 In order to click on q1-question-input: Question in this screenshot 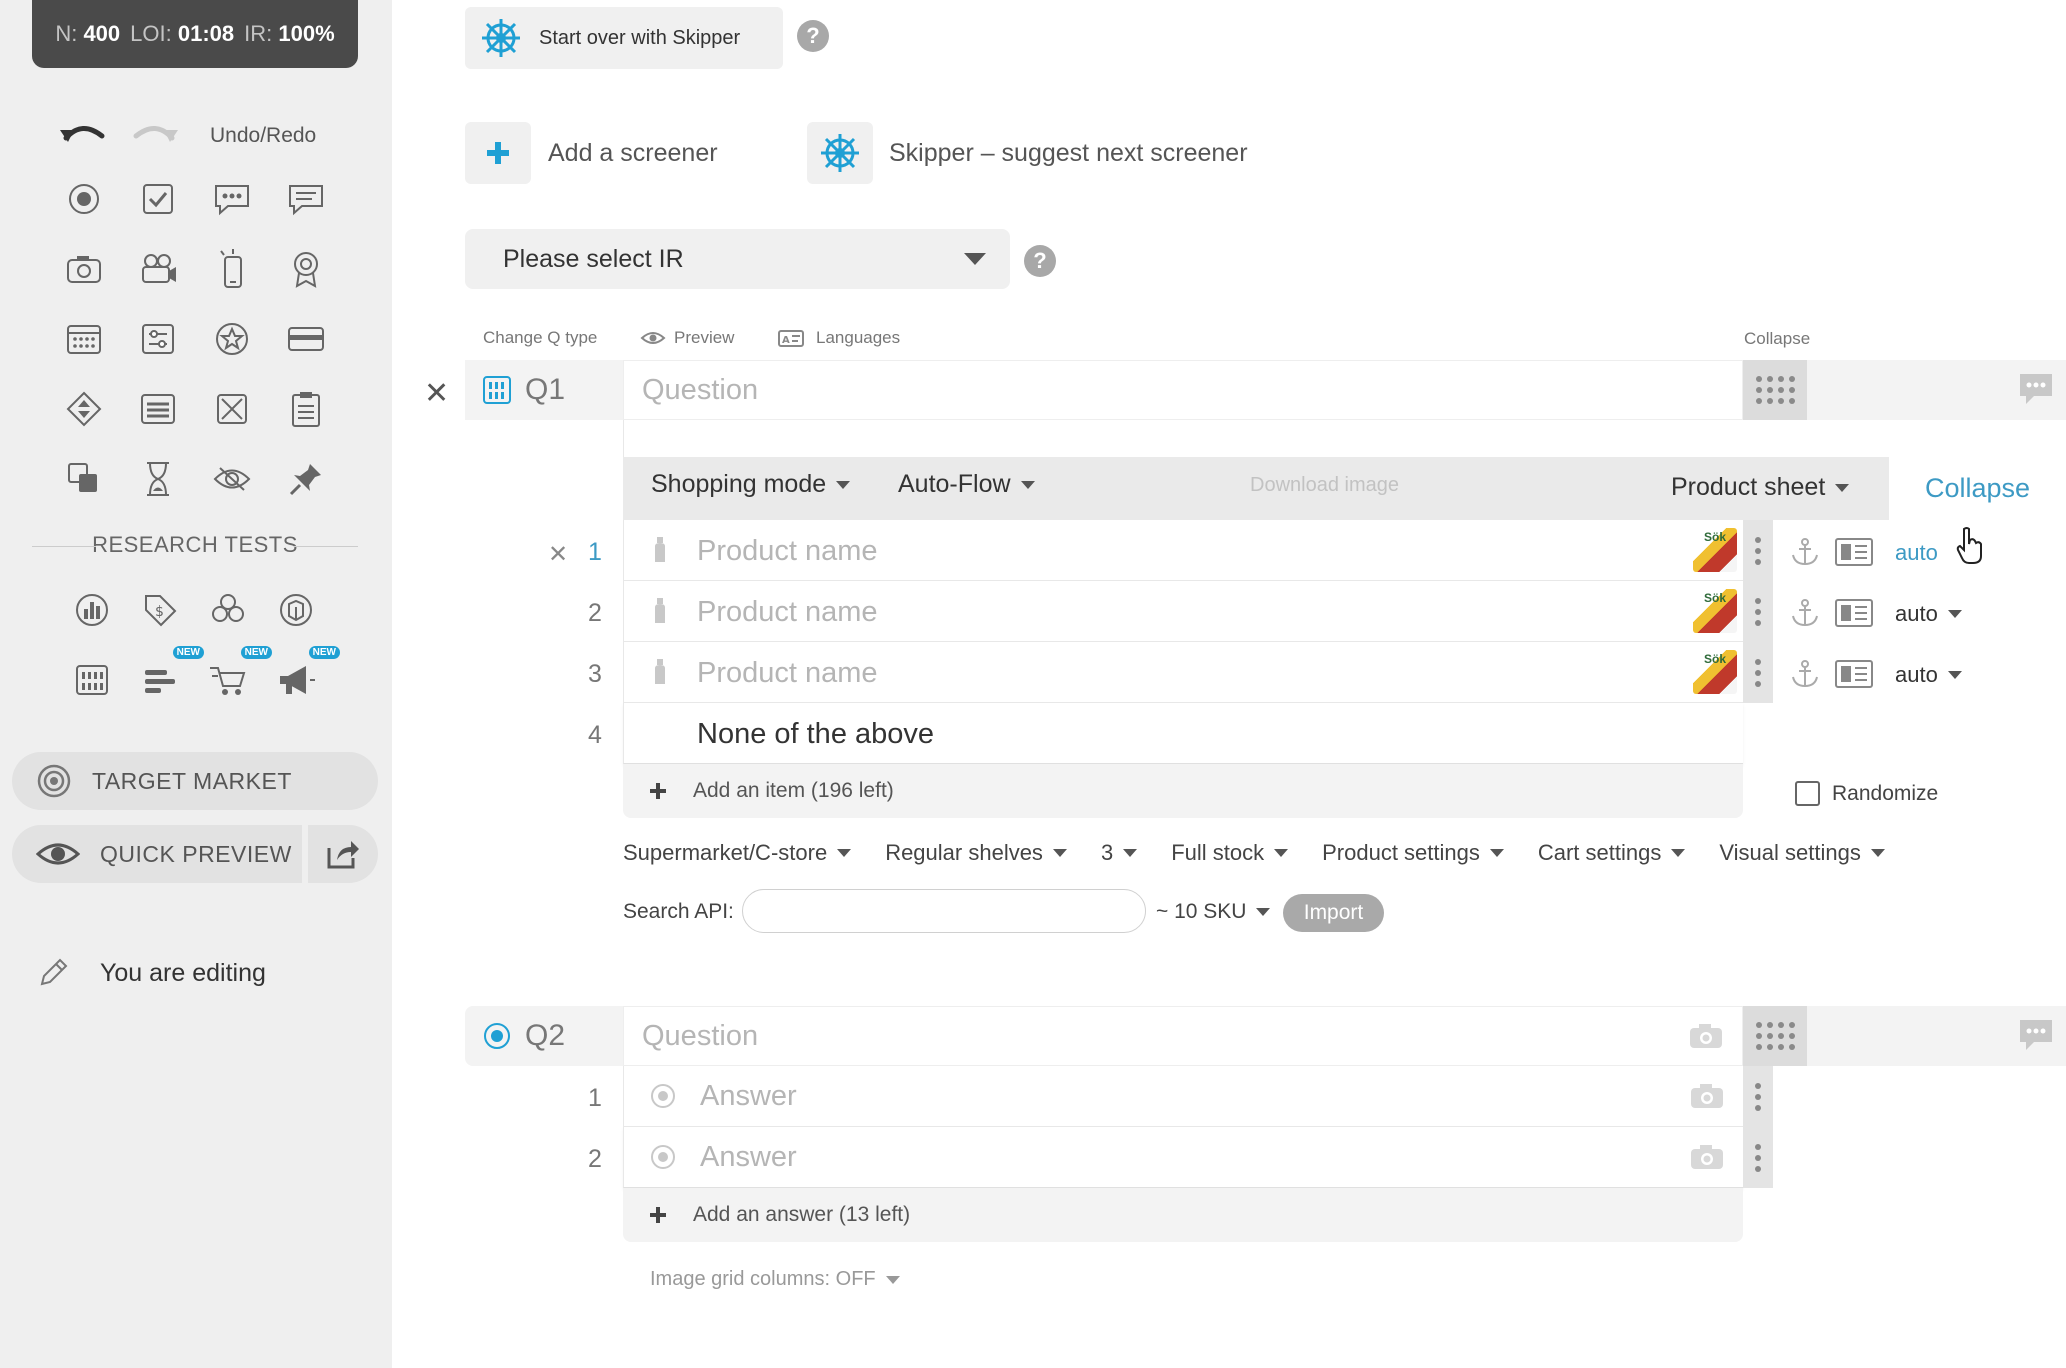, I will do `click(1183, 390)`.